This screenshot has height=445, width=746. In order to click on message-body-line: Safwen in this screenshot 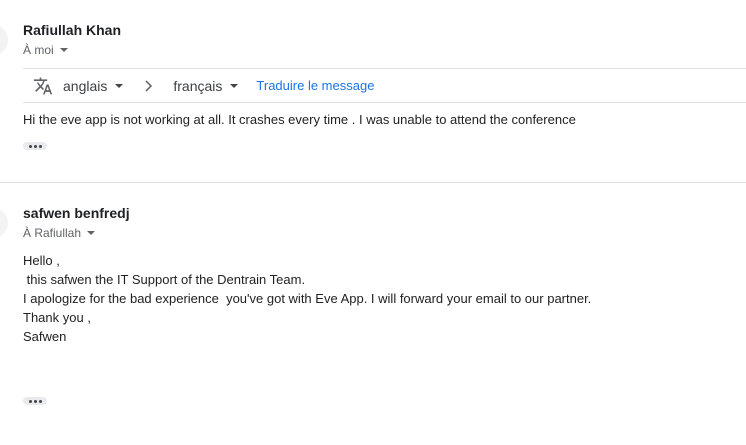, I will do `click(45, 336)`.